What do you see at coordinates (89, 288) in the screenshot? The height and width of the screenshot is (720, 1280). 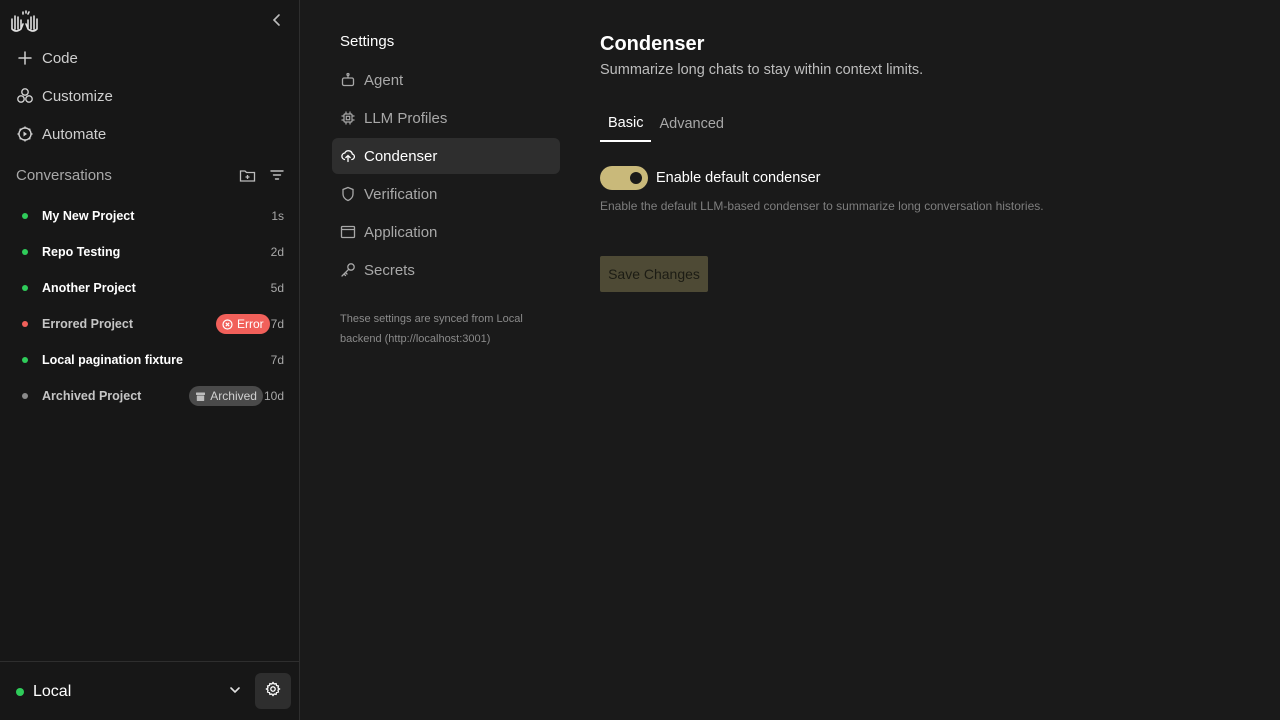 I see `conversation-name: Another Project` at bounding box center [89, 288].